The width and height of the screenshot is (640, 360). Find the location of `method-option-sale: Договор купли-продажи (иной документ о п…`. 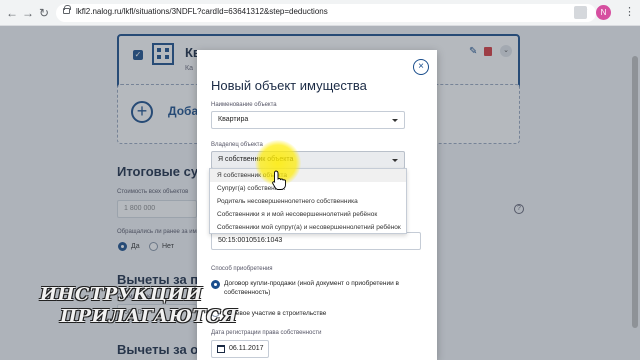

method-option-sale: Договор купли-продажи (иной документ о п… is located at coordinates (311, 288).